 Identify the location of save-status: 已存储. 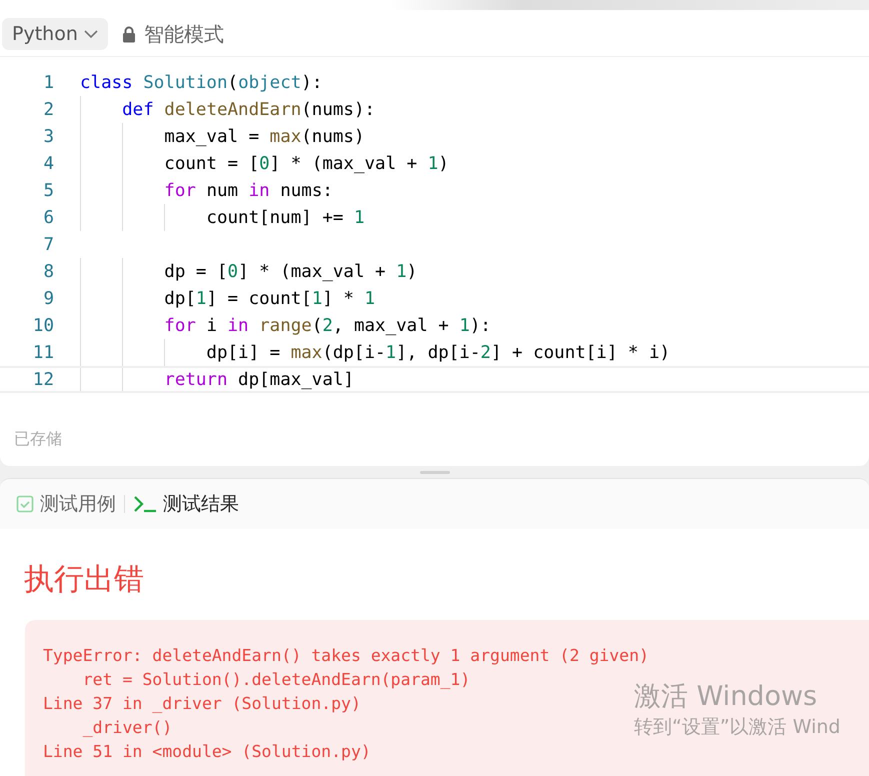
(38, 439).